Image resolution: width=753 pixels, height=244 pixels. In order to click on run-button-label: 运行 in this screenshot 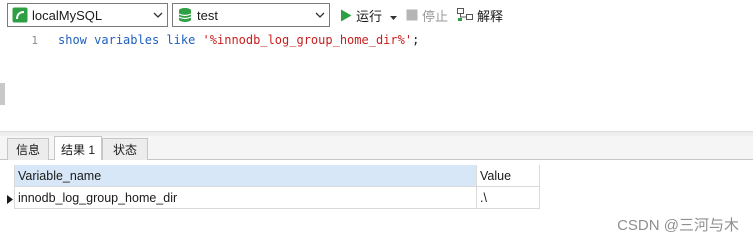, I will do `click(369, 16)`.